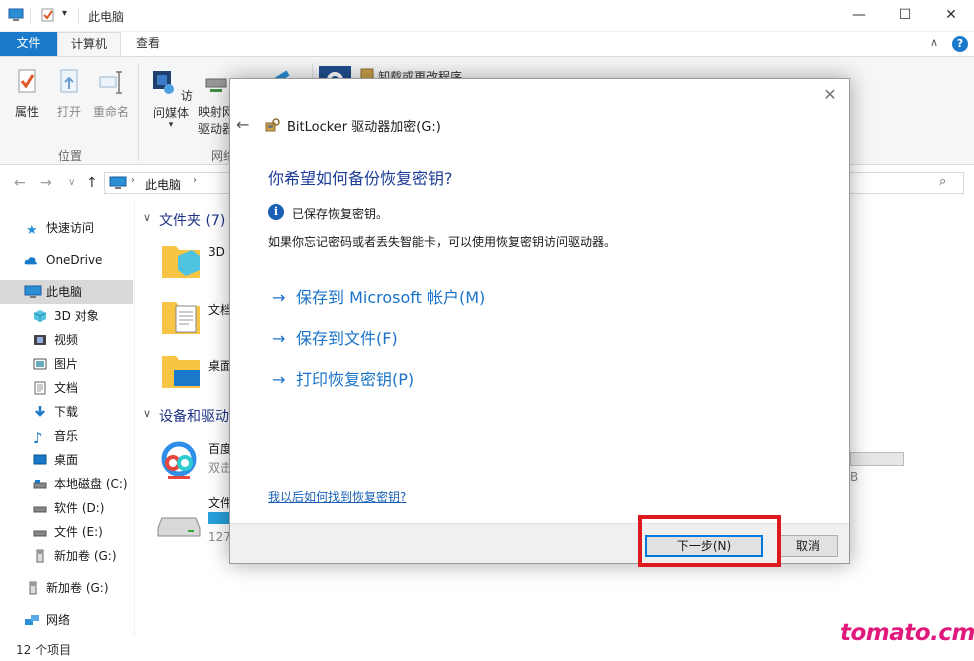  I want to click on nav-label: 下载, so click(66, 412).